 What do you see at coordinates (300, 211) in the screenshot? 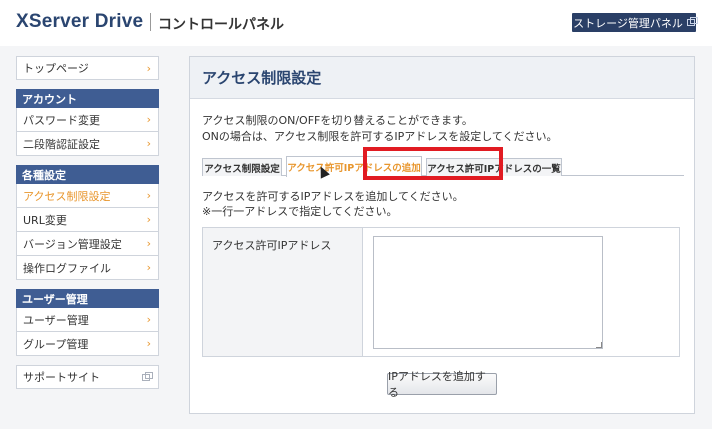
I see `instruction-line: ※一行一アドレスで指定してください。` at bounding box center [300, 211].